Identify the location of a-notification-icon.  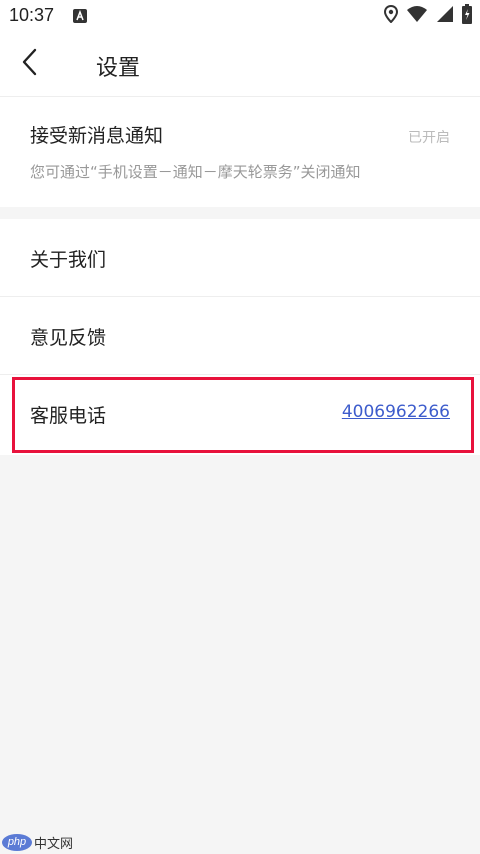
(80, 15).